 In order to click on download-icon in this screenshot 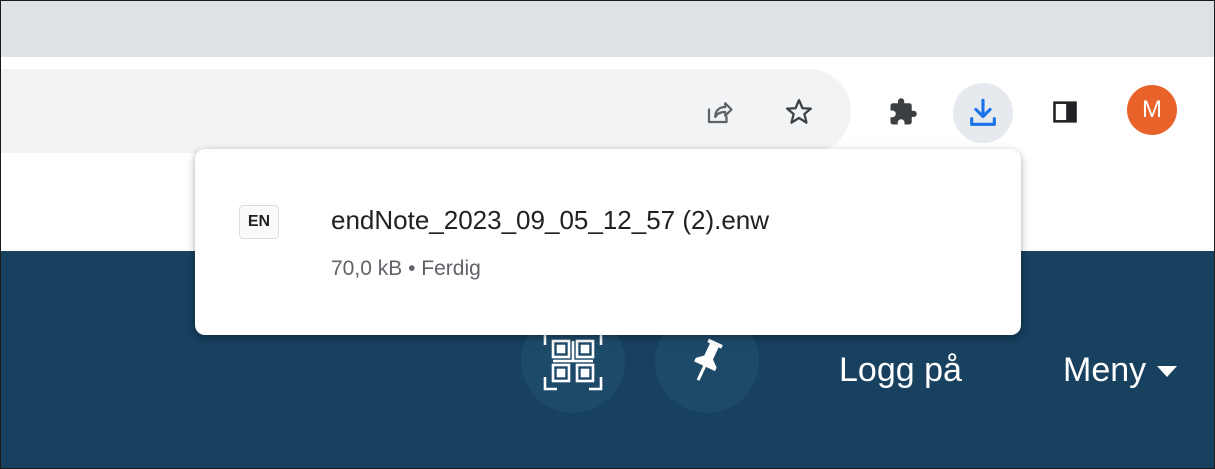, I will do `click(983, 113)`.